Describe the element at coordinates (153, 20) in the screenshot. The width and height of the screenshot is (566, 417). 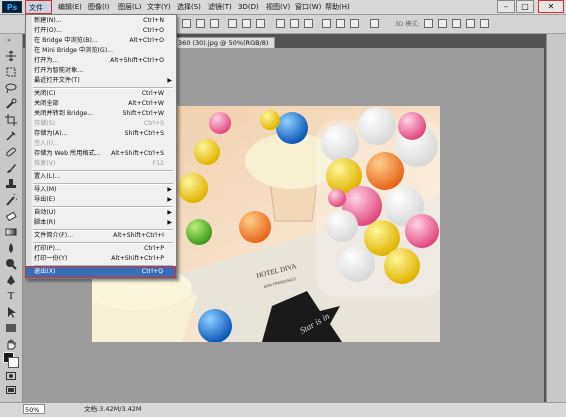
I see `menu-item-shortcut: Ctrl+N` at that location.